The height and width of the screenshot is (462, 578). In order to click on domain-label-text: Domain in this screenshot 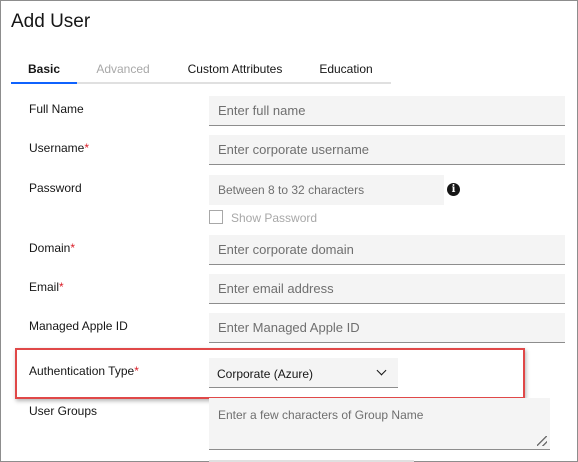, I will do `click(50, 248)`.